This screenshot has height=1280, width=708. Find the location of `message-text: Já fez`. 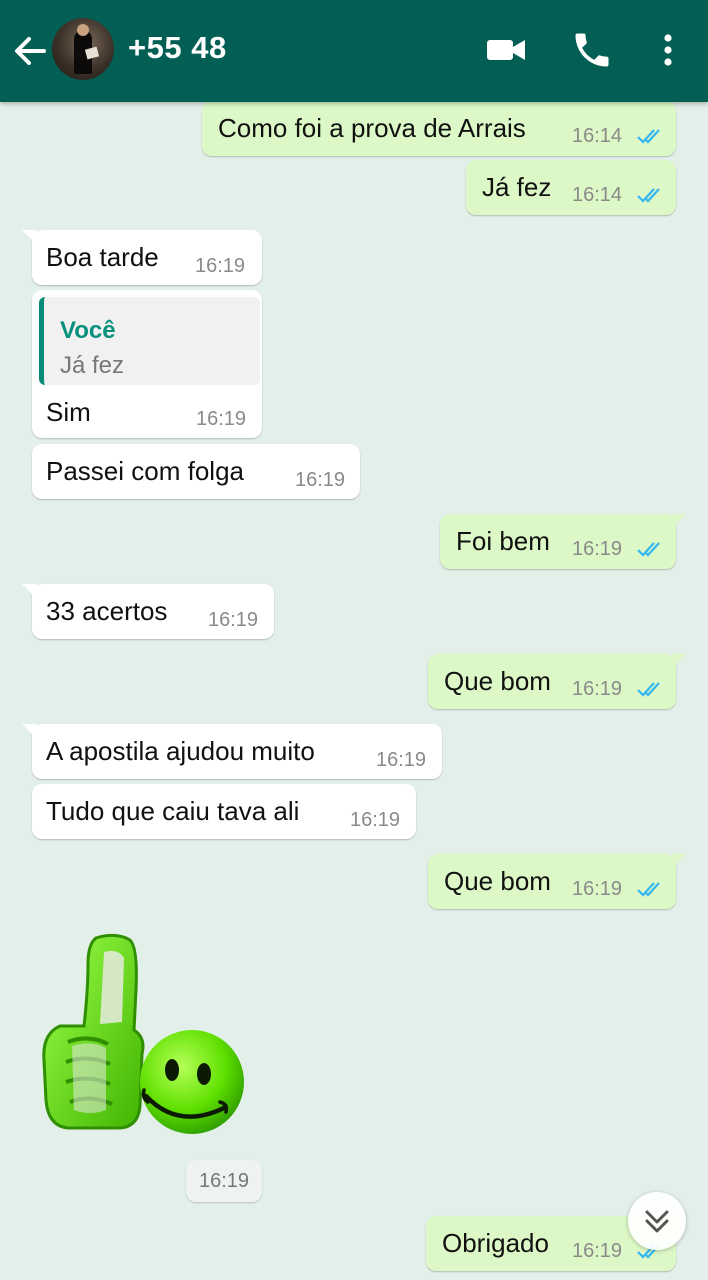

message-text: Já fez is located at coordinates (517, 187).